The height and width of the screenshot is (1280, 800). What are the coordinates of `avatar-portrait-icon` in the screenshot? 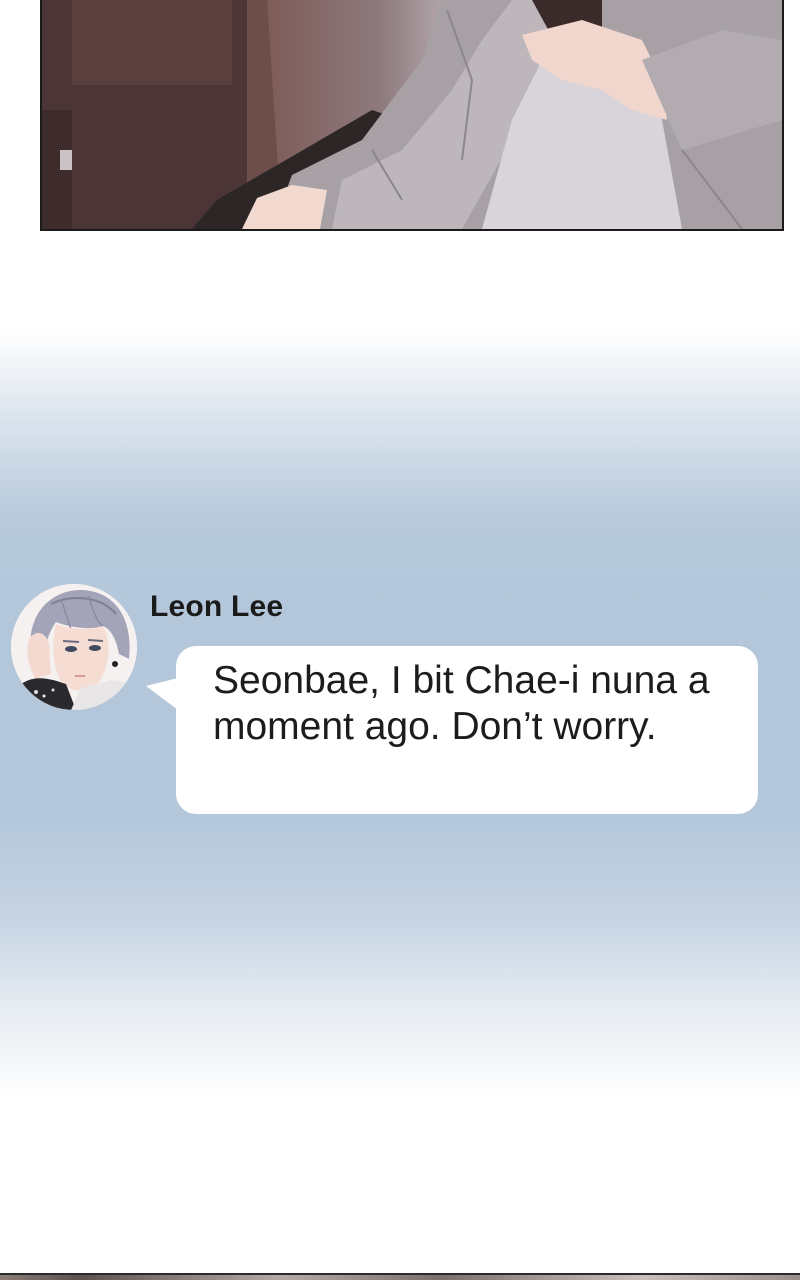 It's located at (74, 647).